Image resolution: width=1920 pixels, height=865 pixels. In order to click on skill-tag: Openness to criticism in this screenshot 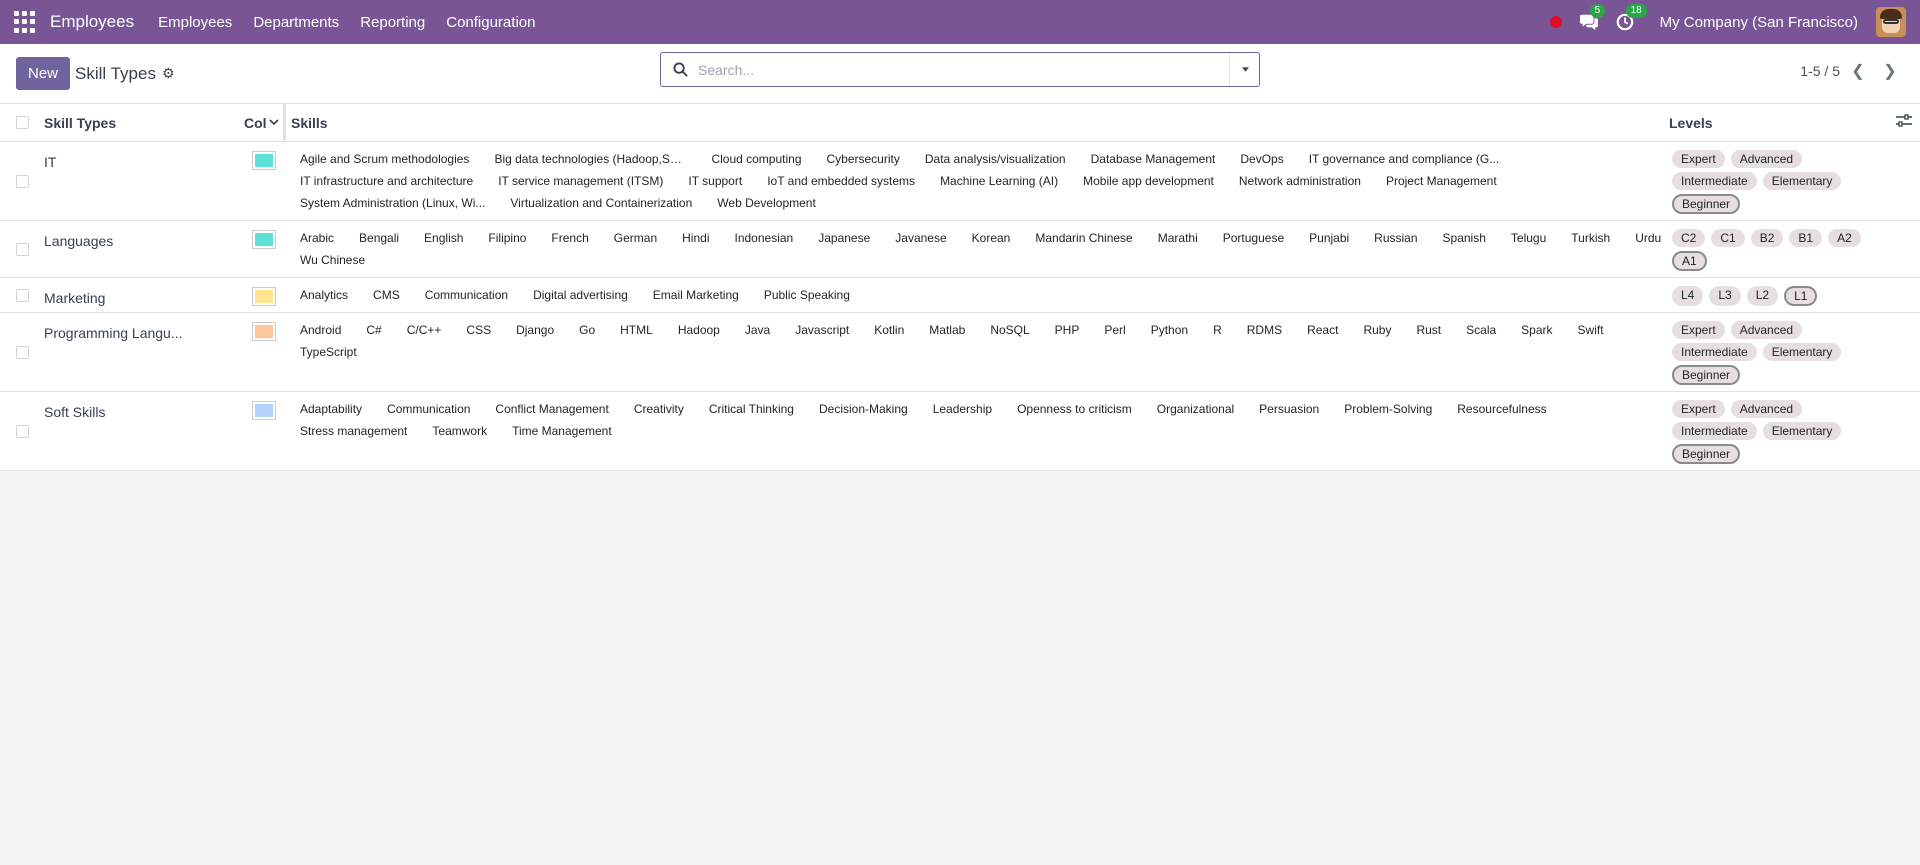, I will do `click(1074, 409)`.